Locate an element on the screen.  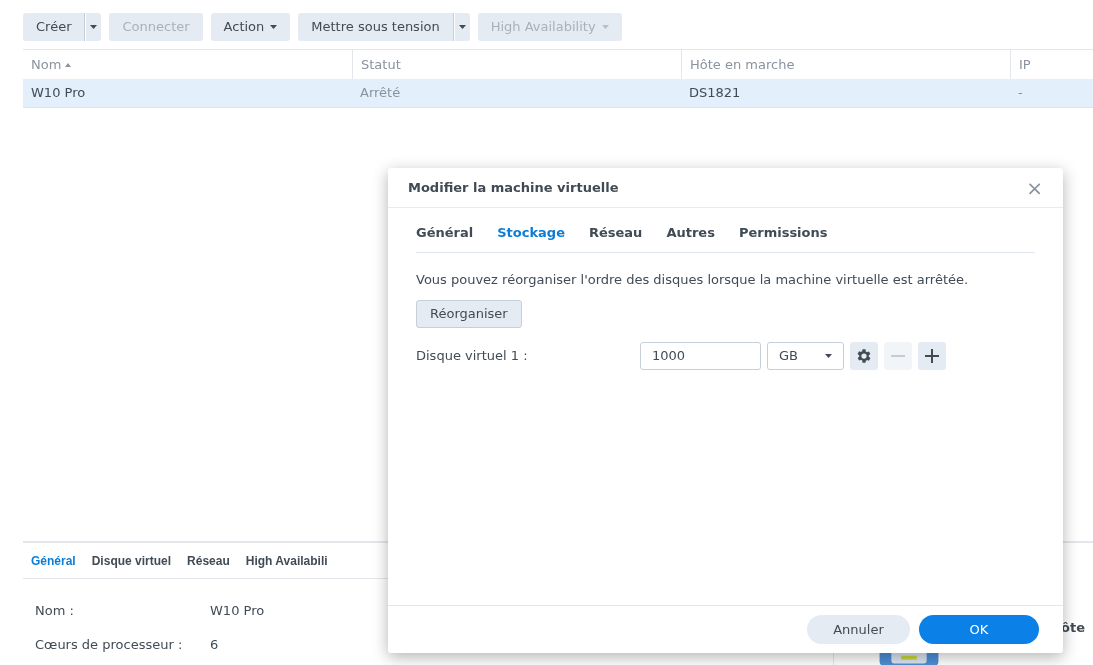
dialog-title: Modifier la machine virtuelle is located at coordinates (513, 187).